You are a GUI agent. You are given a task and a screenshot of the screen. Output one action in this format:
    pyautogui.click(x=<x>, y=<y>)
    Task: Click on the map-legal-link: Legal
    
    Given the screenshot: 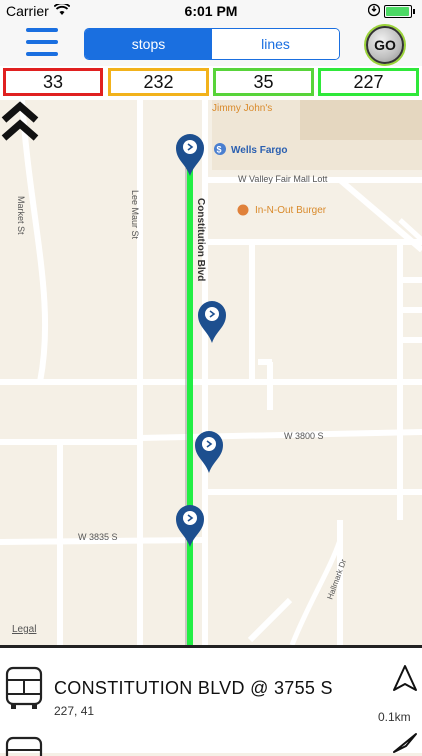 What is the action you would take?
    pyautogui.click(x=24, y=629)
    